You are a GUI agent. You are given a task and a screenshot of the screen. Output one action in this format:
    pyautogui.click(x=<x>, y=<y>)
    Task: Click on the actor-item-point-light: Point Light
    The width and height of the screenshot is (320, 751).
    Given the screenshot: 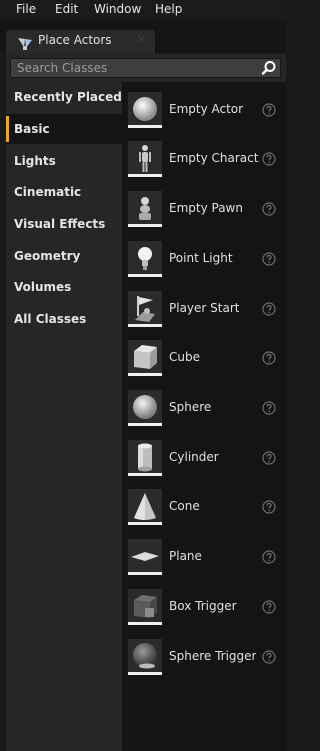 What is the action you would take?
    pyautogui.click(x=204, y=257)
    